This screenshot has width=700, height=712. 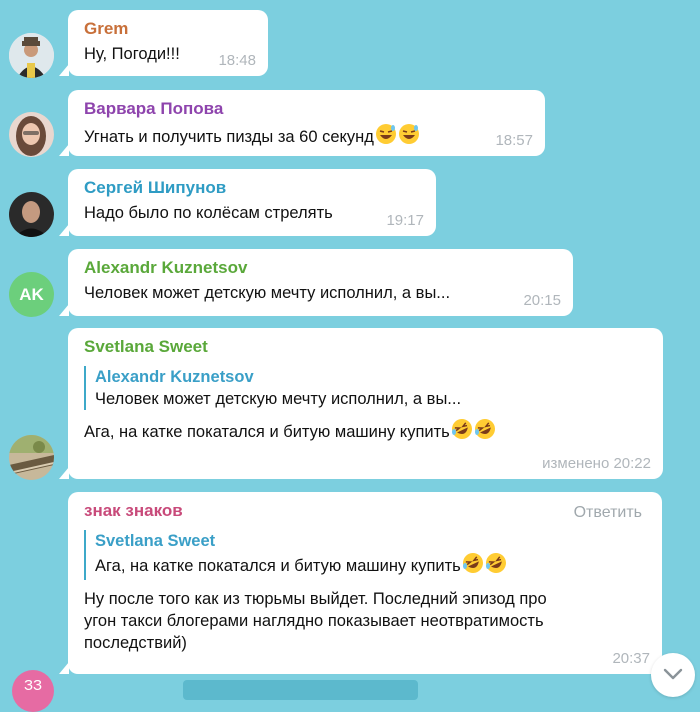 I want to click on message-author: Grem, so click(x=168, y=29).